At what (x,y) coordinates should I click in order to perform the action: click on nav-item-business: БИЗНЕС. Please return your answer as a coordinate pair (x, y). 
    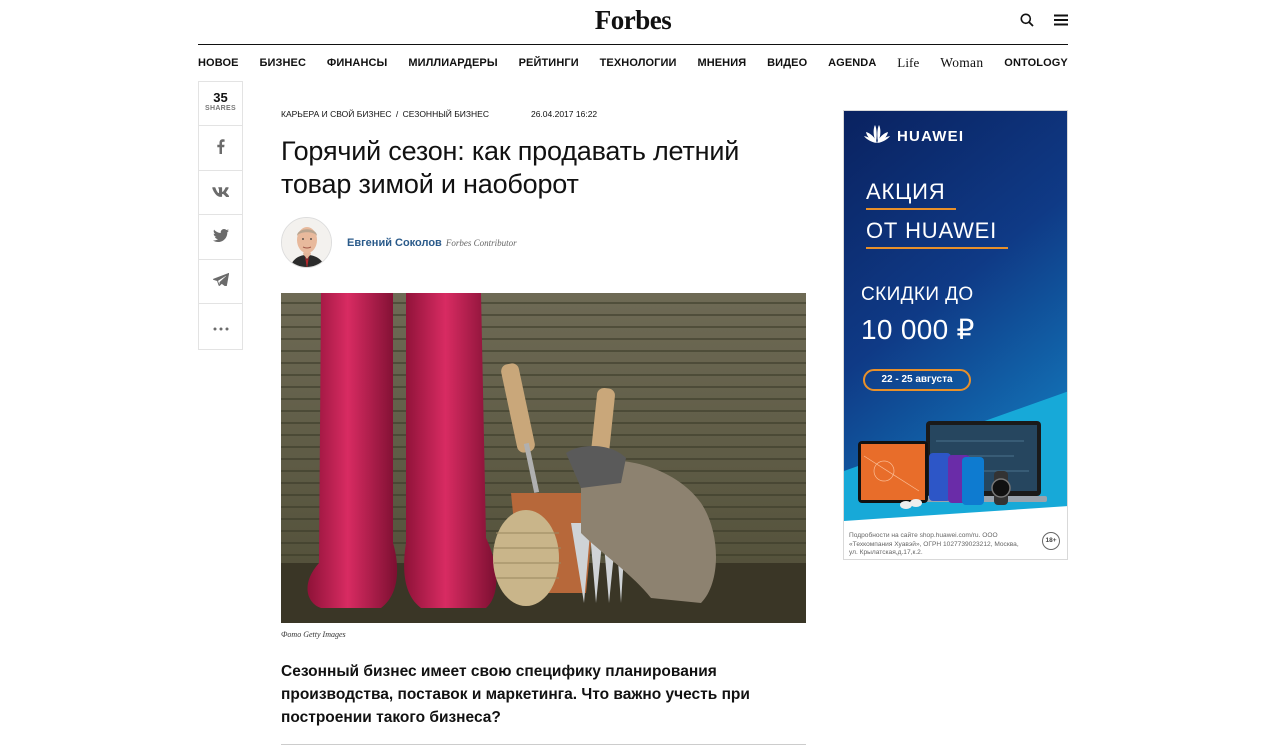
    Looking at the image, I should click on (282, 63).